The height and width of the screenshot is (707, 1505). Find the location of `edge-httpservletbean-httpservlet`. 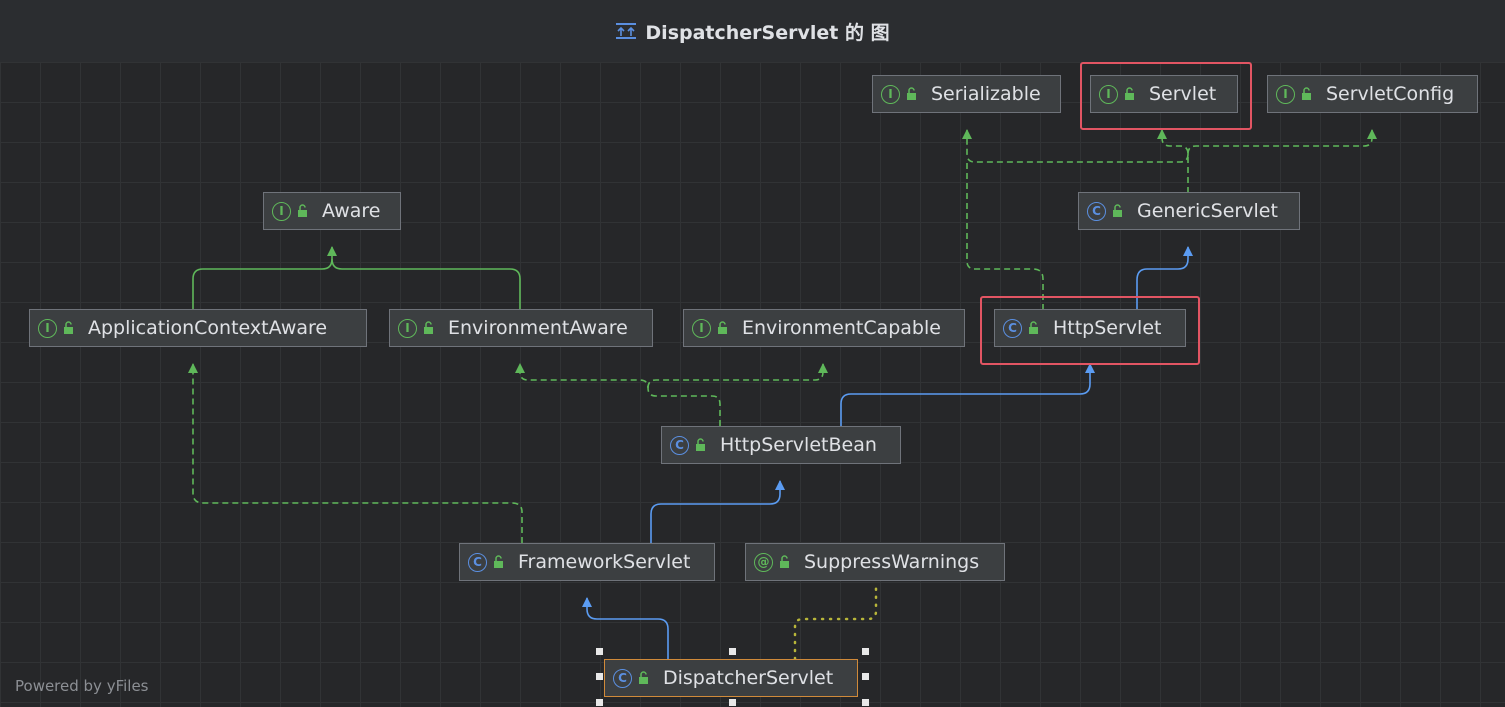

edge-httpservletbean-httpservlet is located at coordinates (967, 394).